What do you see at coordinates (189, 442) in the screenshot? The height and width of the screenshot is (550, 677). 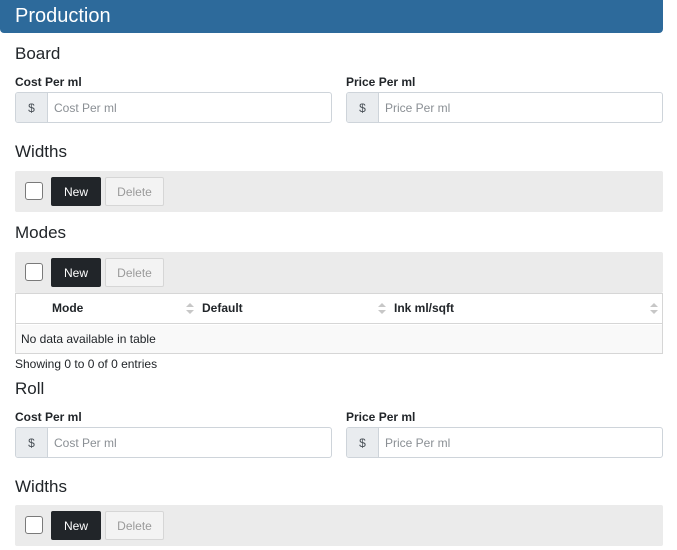 I see `roll-cost-input` at bounding box center [189, 442].